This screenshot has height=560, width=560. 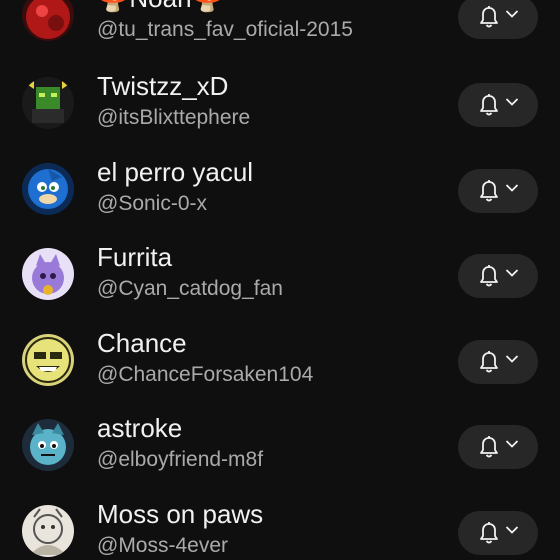 What do you see at coordinates (163, 545) in the screenshot?
I see `channel-handle: @Moss-4ever` at bounding box center [163, 545].